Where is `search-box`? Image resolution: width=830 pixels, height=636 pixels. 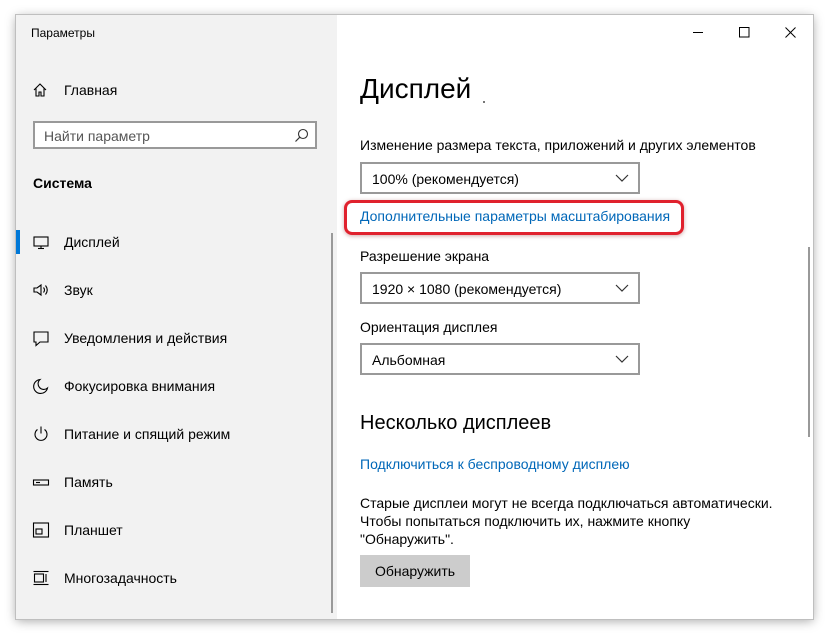 search-box is located at coordinates (175, 135).